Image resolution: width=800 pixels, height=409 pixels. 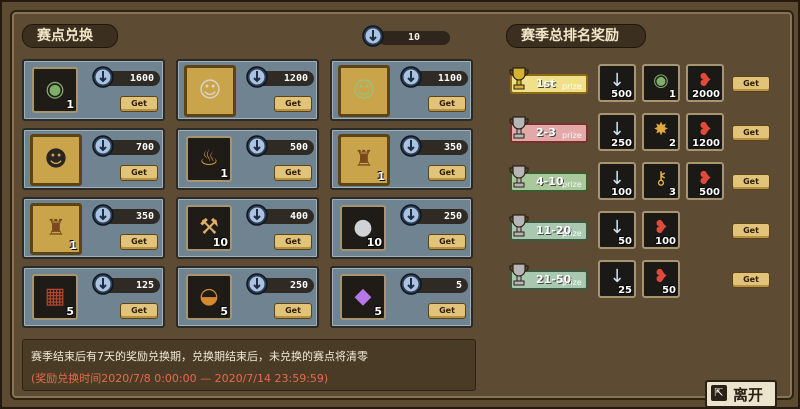 I want to click on exchange-item-card: ♜ 1 350 Get, so click(x=93, y=228).